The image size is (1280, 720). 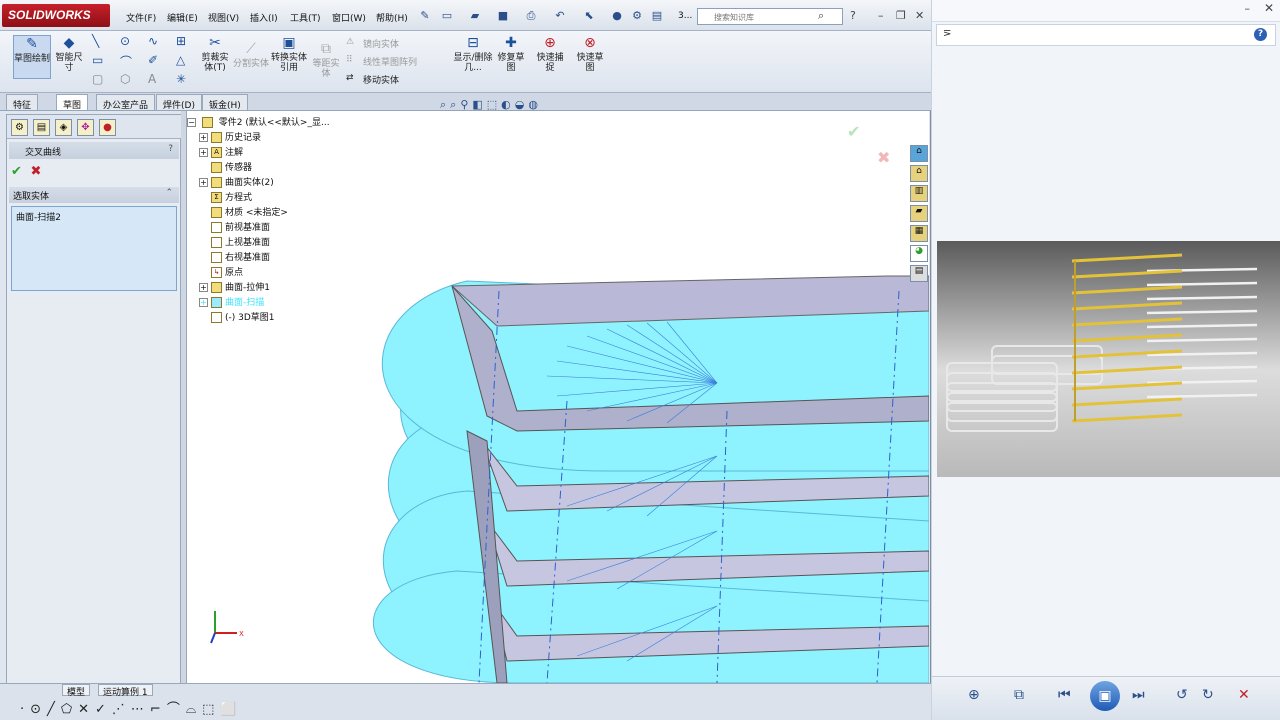 What do you see at coordinates (125, 691) in the screenshot?
I see `tab-motion-study: 运动算例 1` at bounding box center [125, 691].